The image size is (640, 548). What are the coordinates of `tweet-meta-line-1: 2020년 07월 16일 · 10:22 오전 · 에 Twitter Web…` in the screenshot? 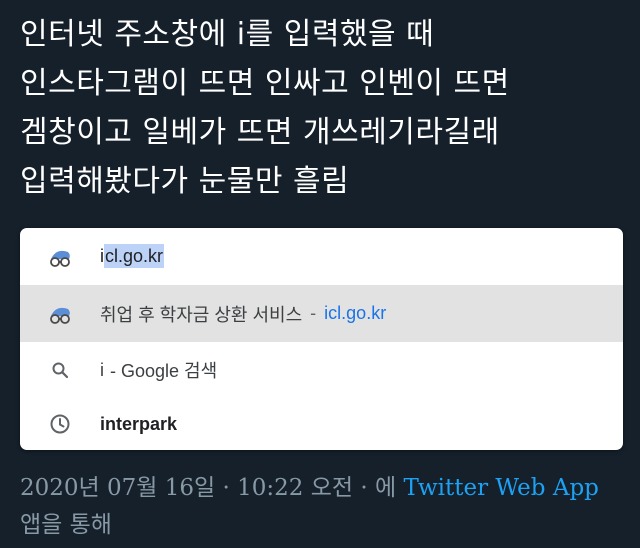 It's located at (320, 488).